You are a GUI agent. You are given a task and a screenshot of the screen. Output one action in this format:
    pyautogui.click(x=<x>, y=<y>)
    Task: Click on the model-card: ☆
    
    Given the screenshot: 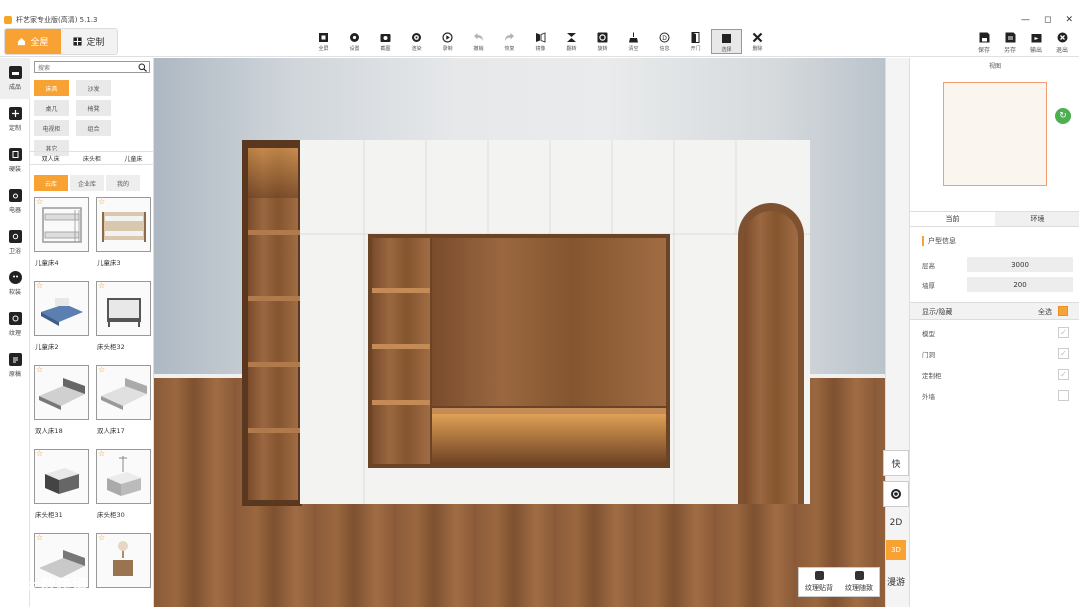 What is the action you would take?
    pyautogui.click(x=124, y=563)
    